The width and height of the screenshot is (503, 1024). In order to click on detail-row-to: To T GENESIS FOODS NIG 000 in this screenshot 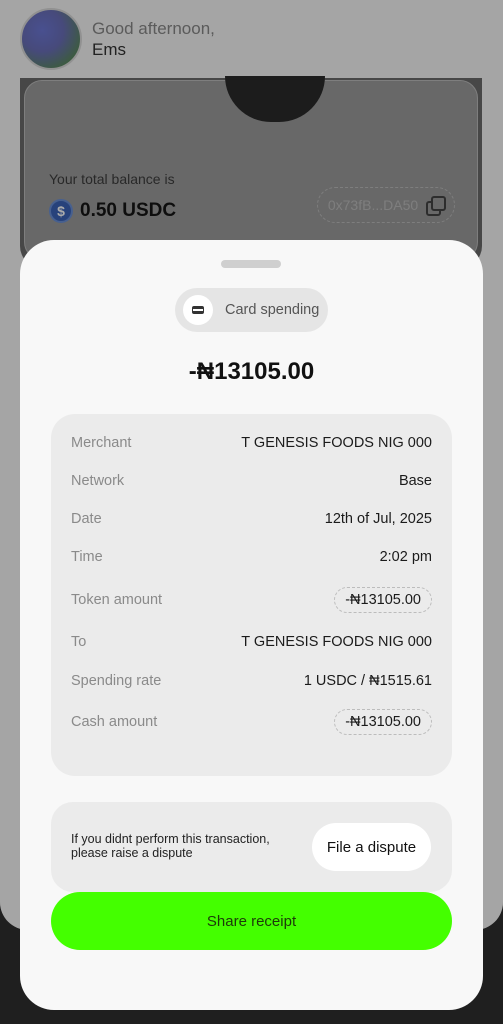, I will do `click(251, 642)`.